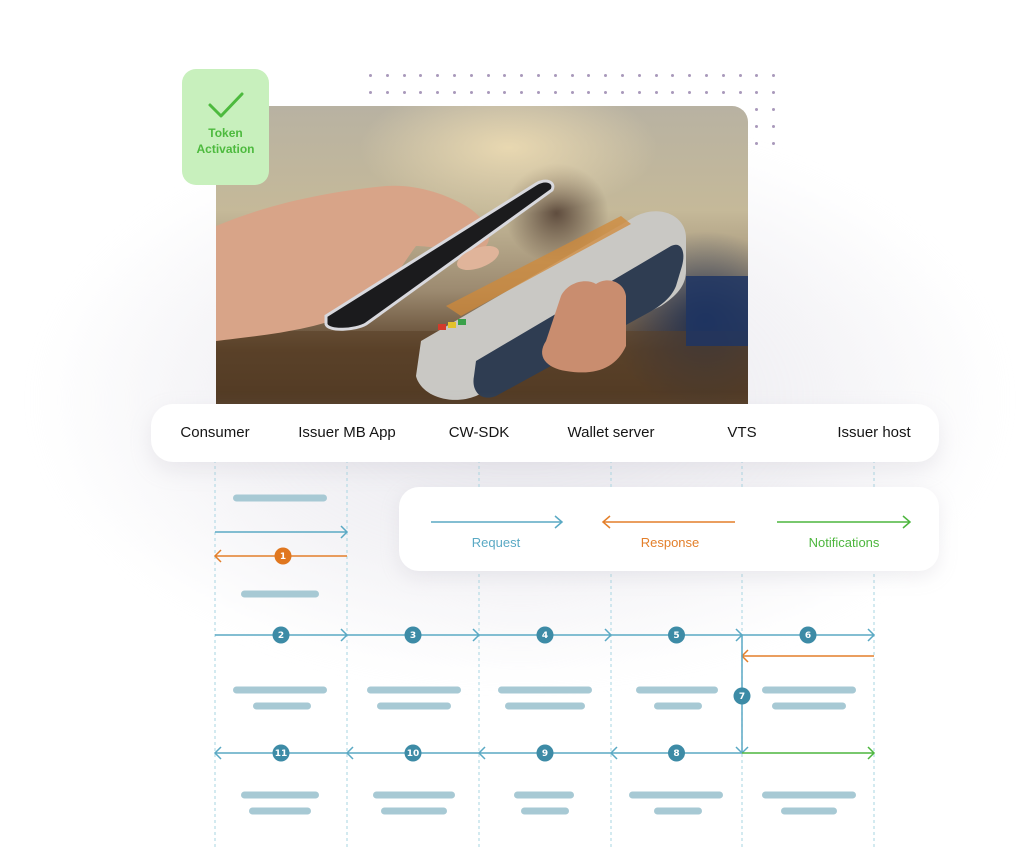 The image size is (1024, 850). I want to click on lane-header-cw-sdk: CW-SDK, so click(479, 432).